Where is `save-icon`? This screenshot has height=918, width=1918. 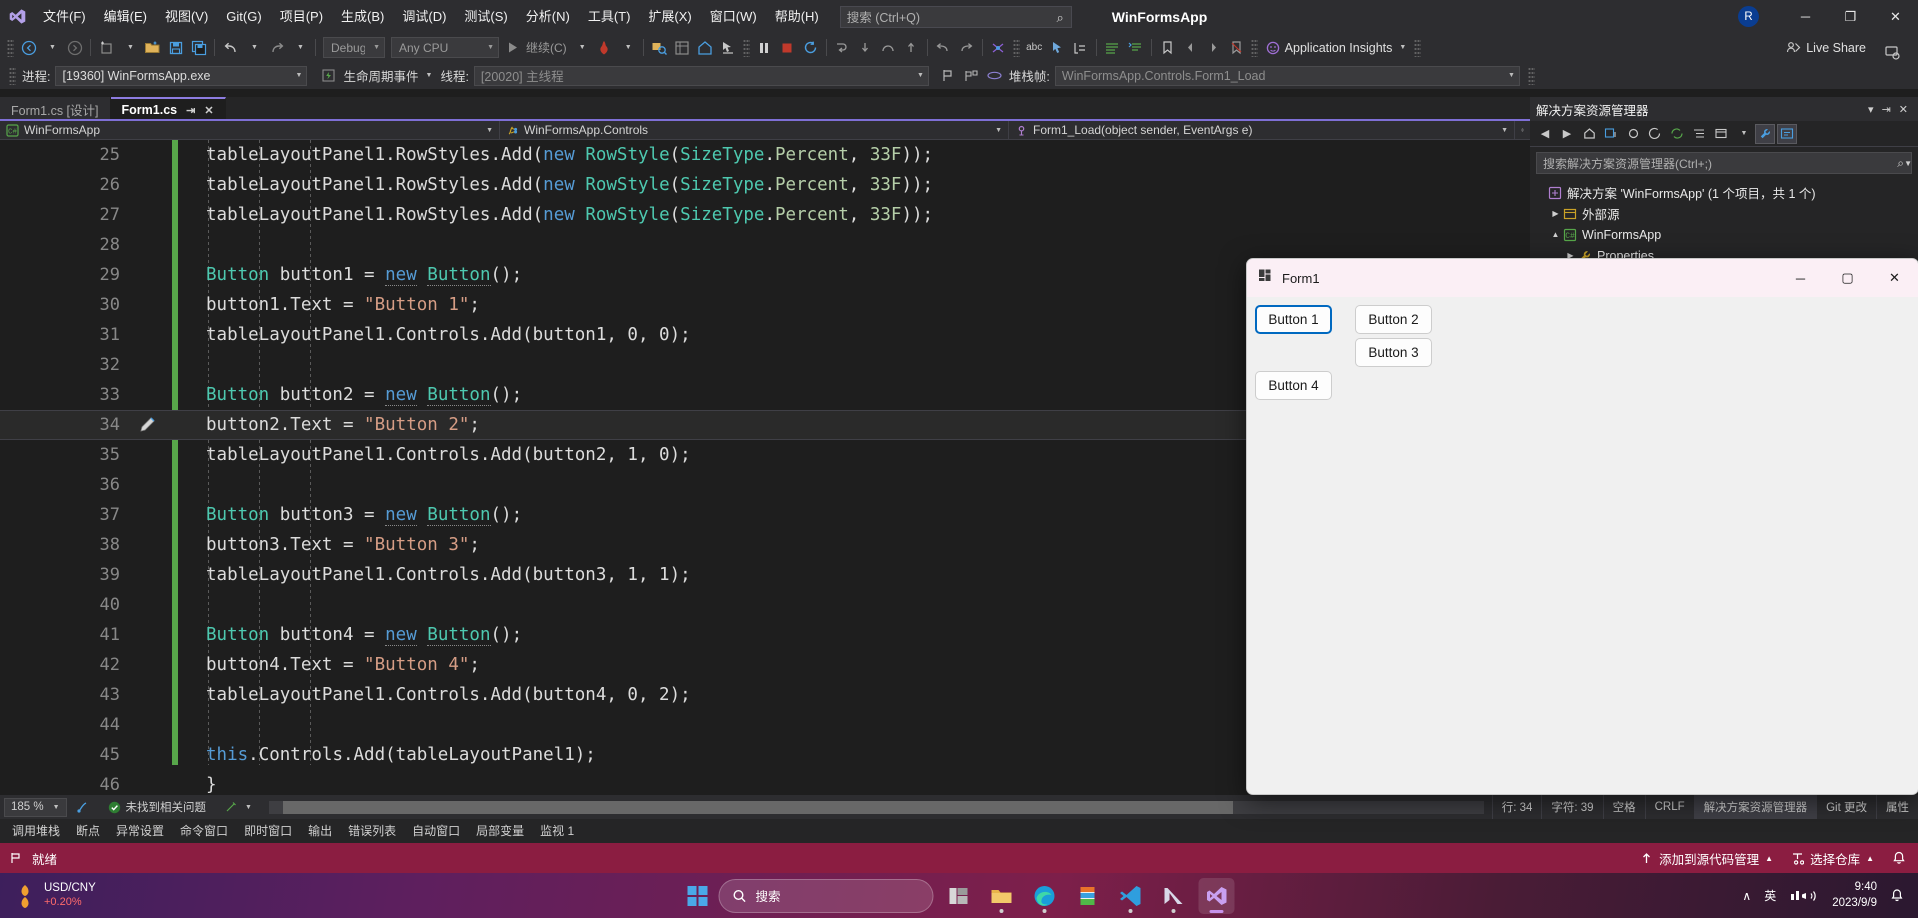
save-icon is located at coordinates (175, 48).